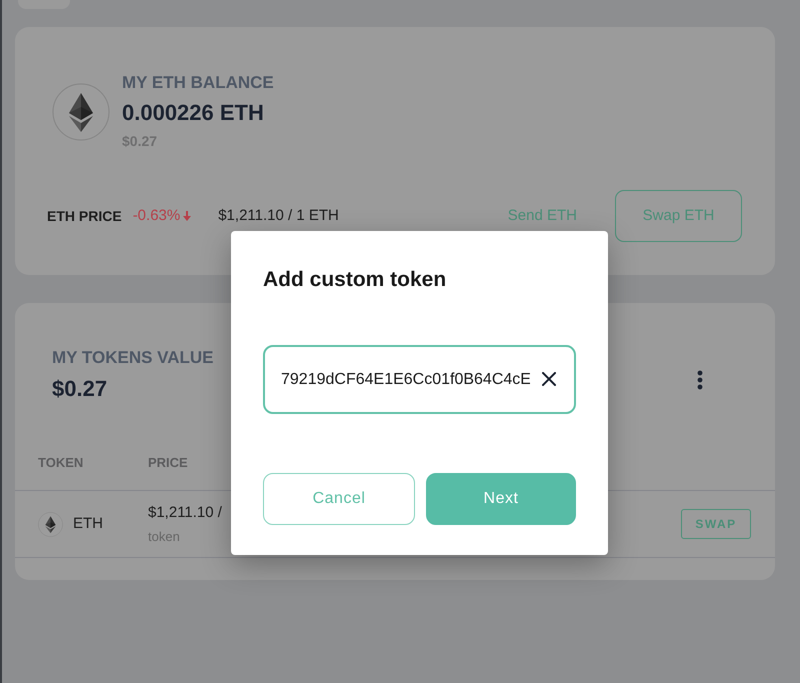  What do you see at coordinates (133, 358) in the screenshot?
I see `tokens-title: MY TOKENS VALUE` at bounding box center [133, 358].